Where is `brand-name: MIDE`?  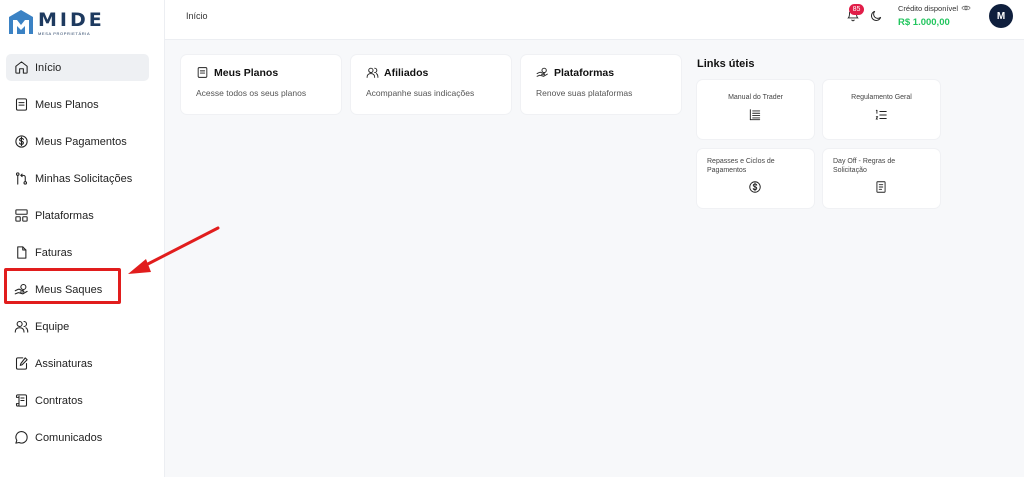
brand-name: MIDE is located at coordinates (71, 20).